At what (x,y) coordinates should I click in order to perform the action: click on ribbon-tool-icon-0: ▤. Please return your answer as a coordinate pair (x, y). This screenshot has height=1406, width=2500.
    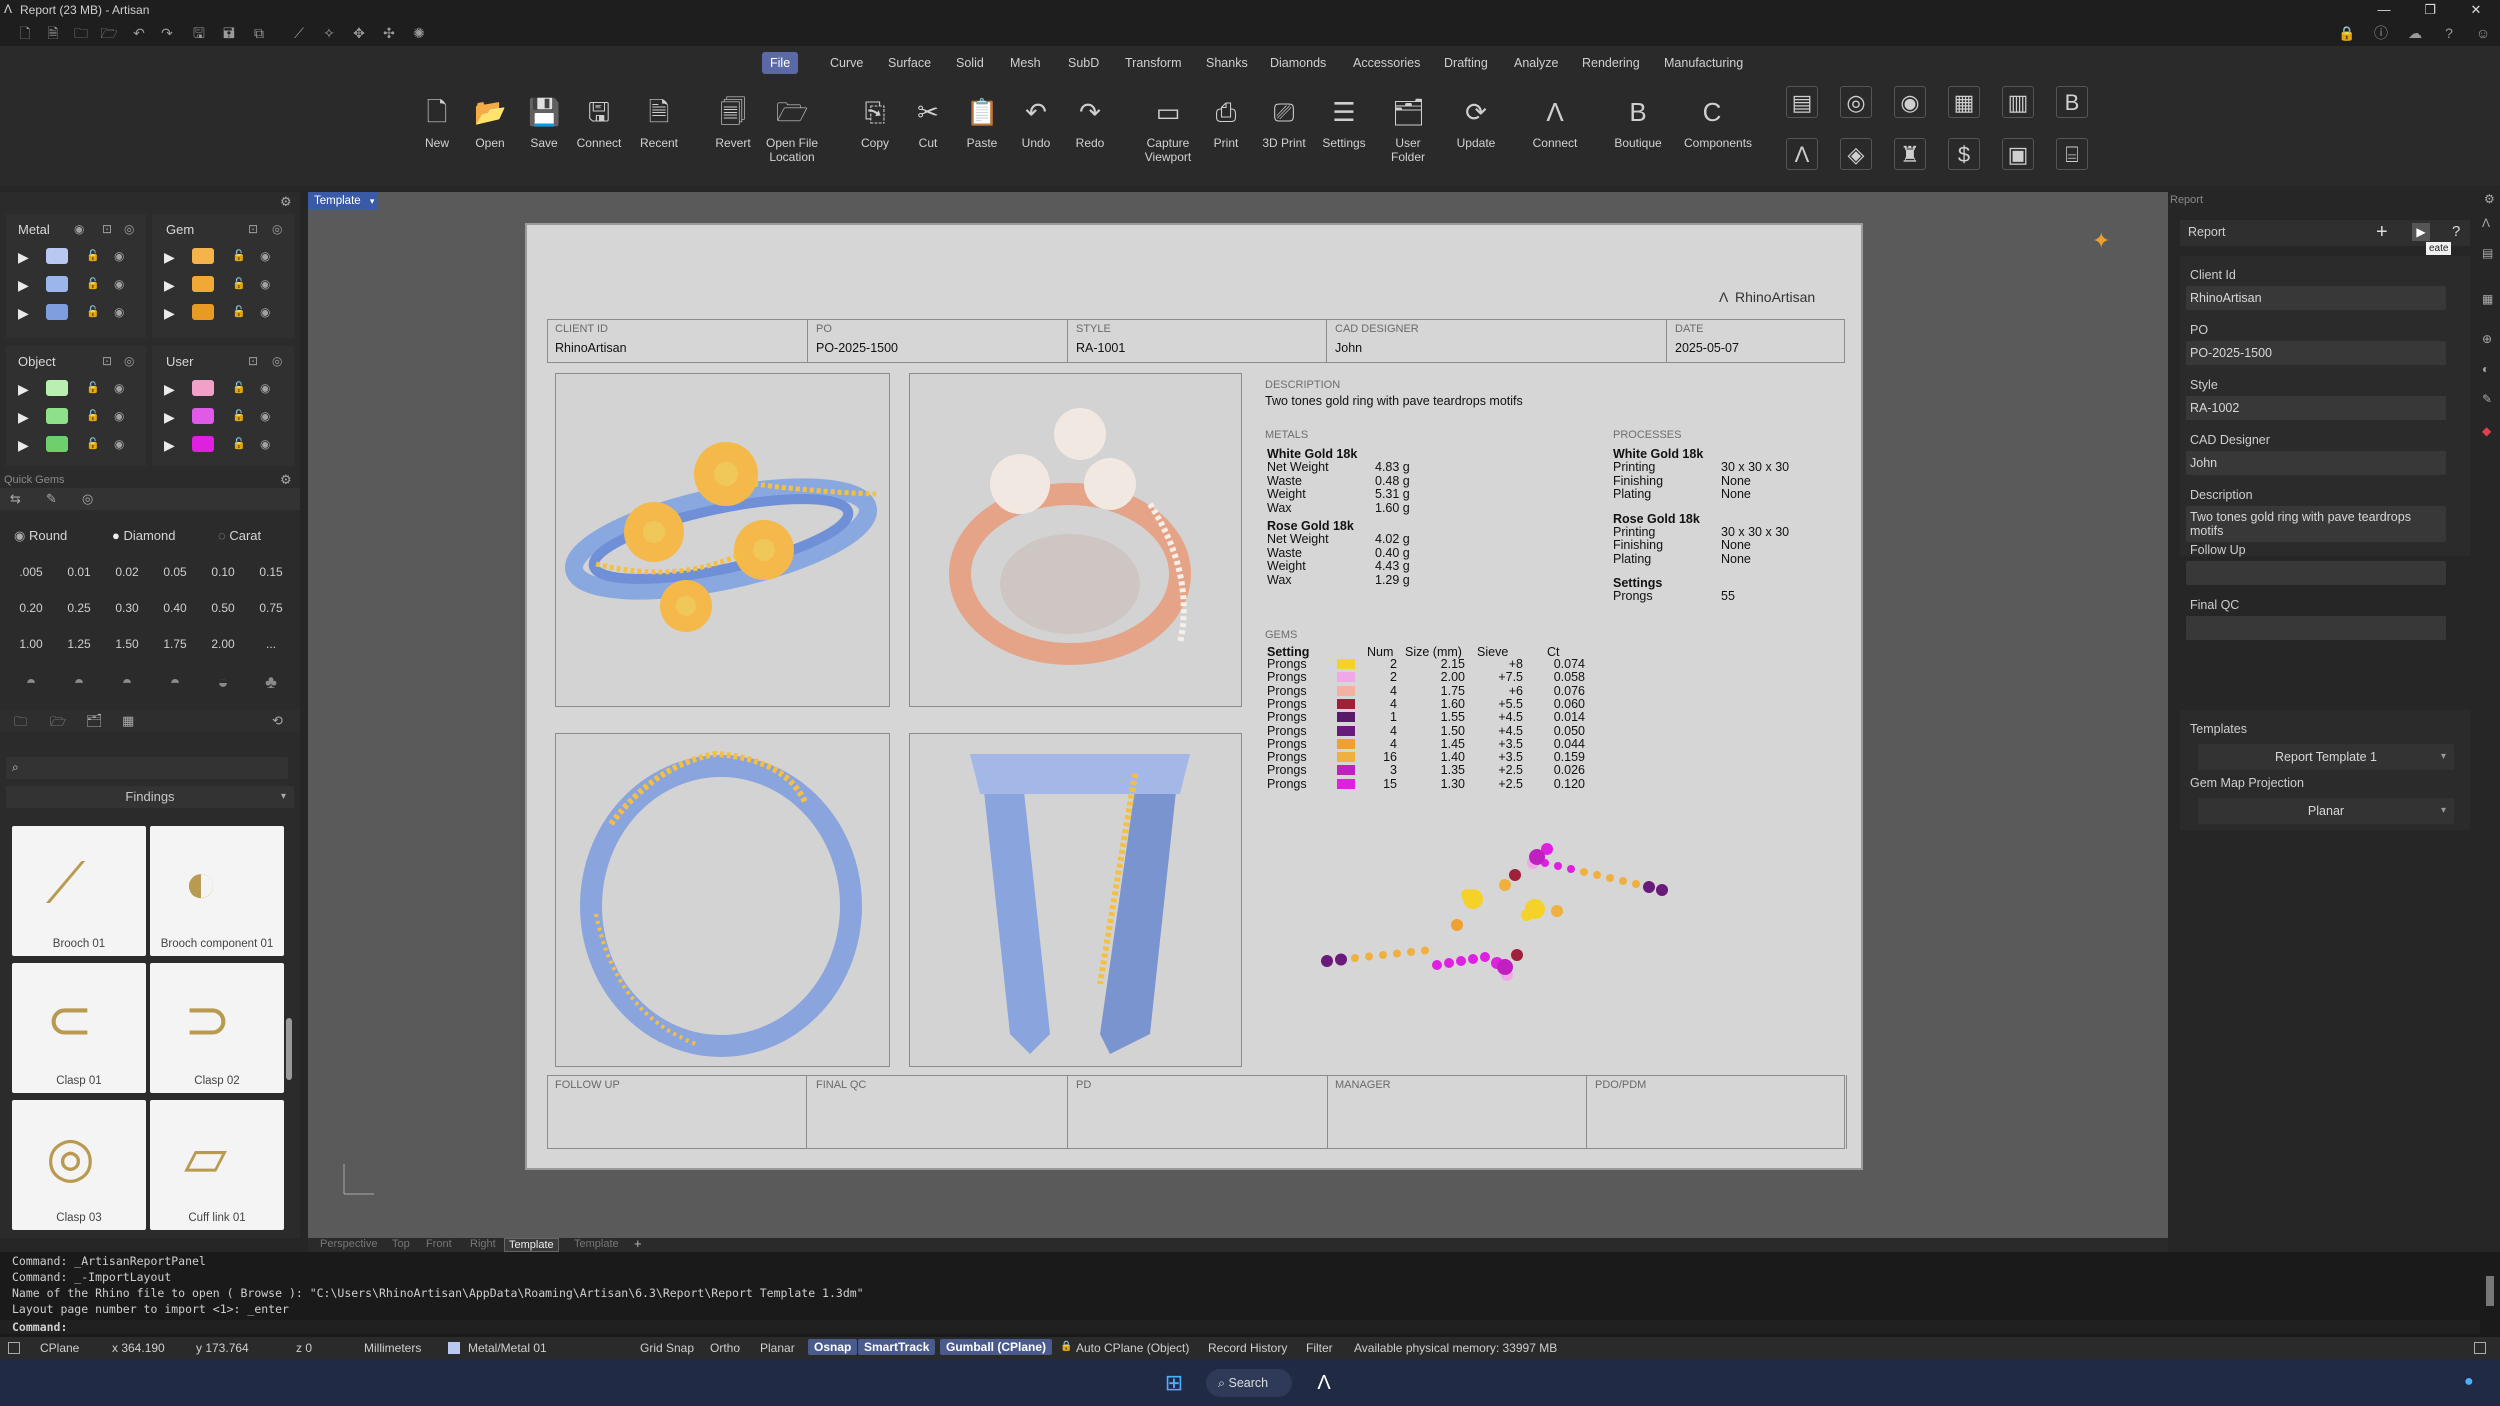
    Looking at the image, I should click on (1802, 102).